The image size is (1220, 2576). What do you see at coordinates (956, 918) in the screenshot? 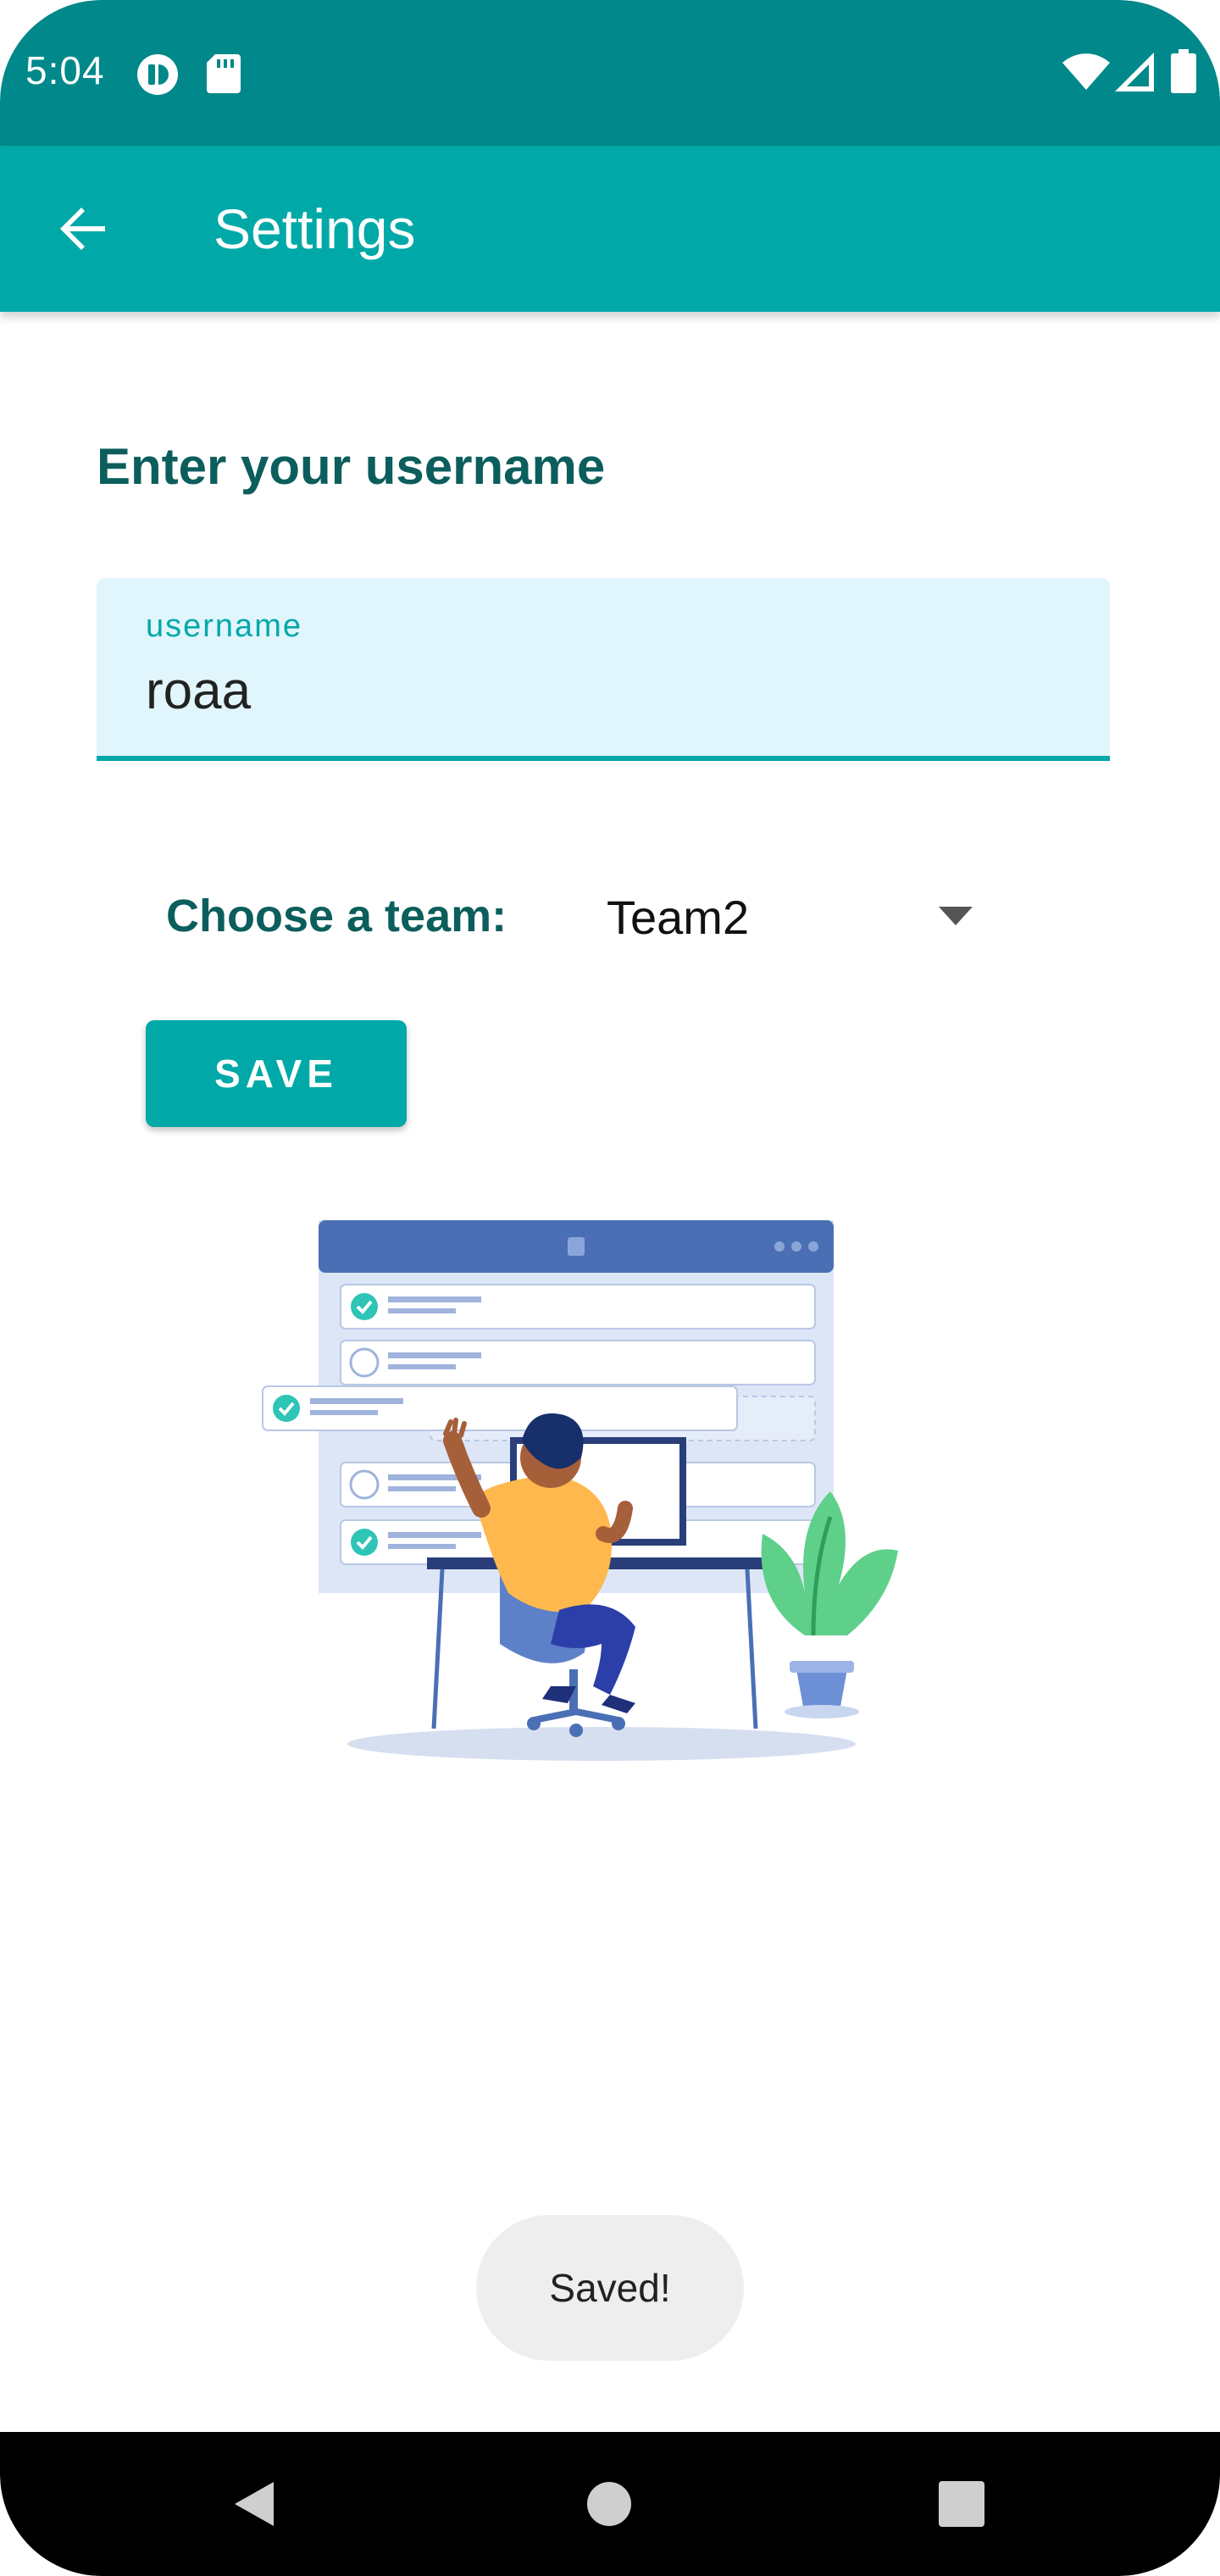
I see `chevron-down-icon` at bounding box center [956, 918].